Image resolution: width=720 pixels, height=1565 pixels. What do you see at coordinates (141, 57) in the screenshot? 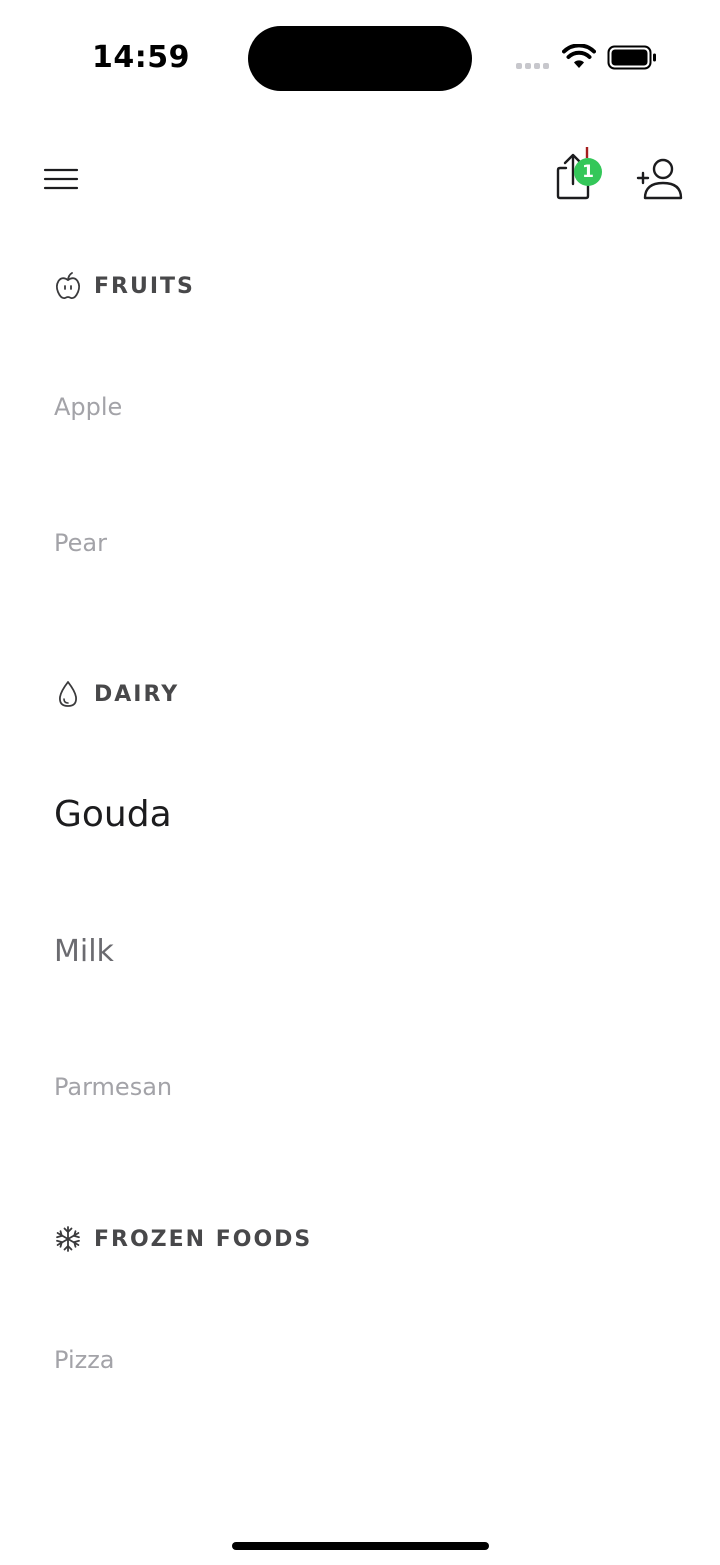
I see `status-time: 14:59` at bounding box center [141, 57].